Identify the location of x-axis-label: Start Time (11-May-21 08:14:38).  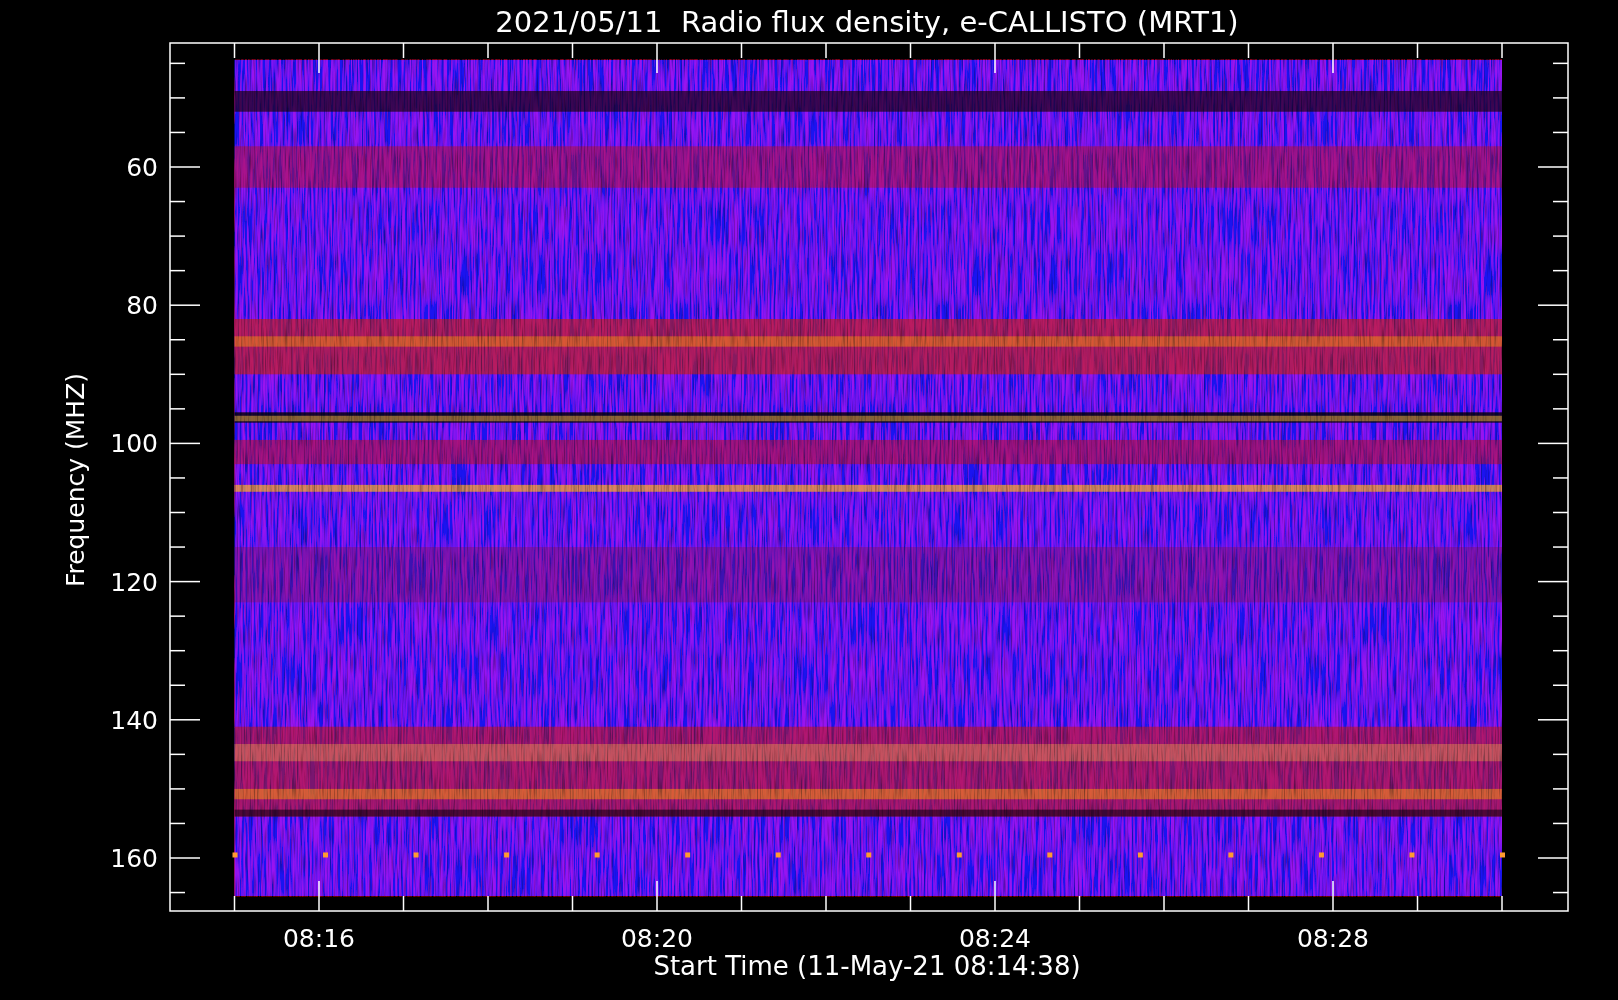
(867, 966).